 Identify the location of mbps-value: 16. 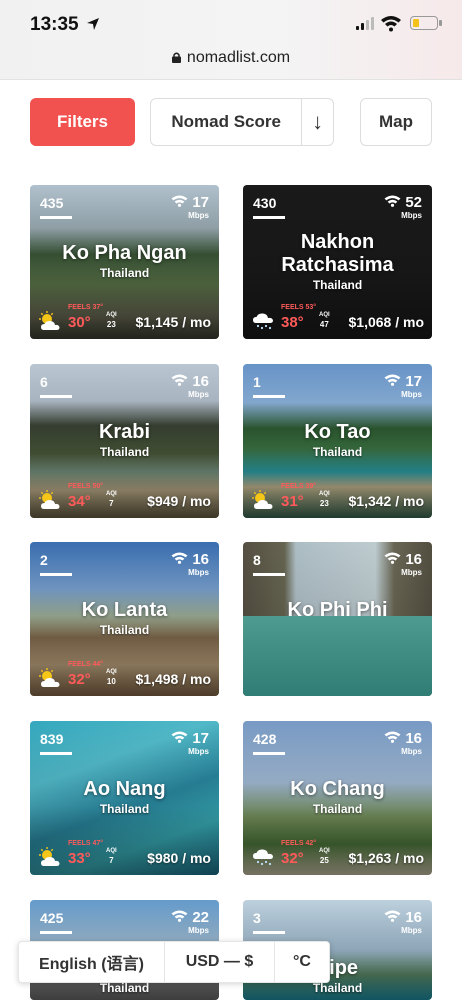
(413, 559).